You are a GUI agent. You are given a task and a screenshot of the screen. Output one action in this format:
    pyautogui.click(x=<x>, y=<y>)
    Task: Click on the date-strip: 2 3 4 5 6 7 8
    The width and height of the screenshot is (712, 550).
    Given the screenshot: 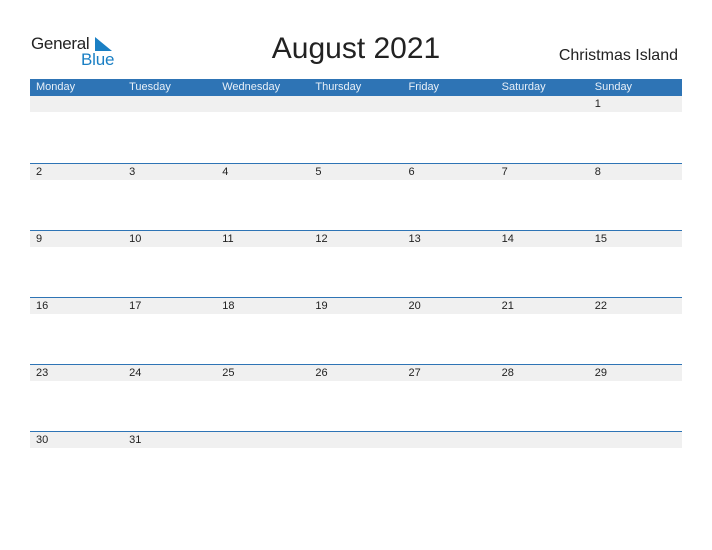 What is the action you would take?
    pyautogui.click(x=356, y=172)
    